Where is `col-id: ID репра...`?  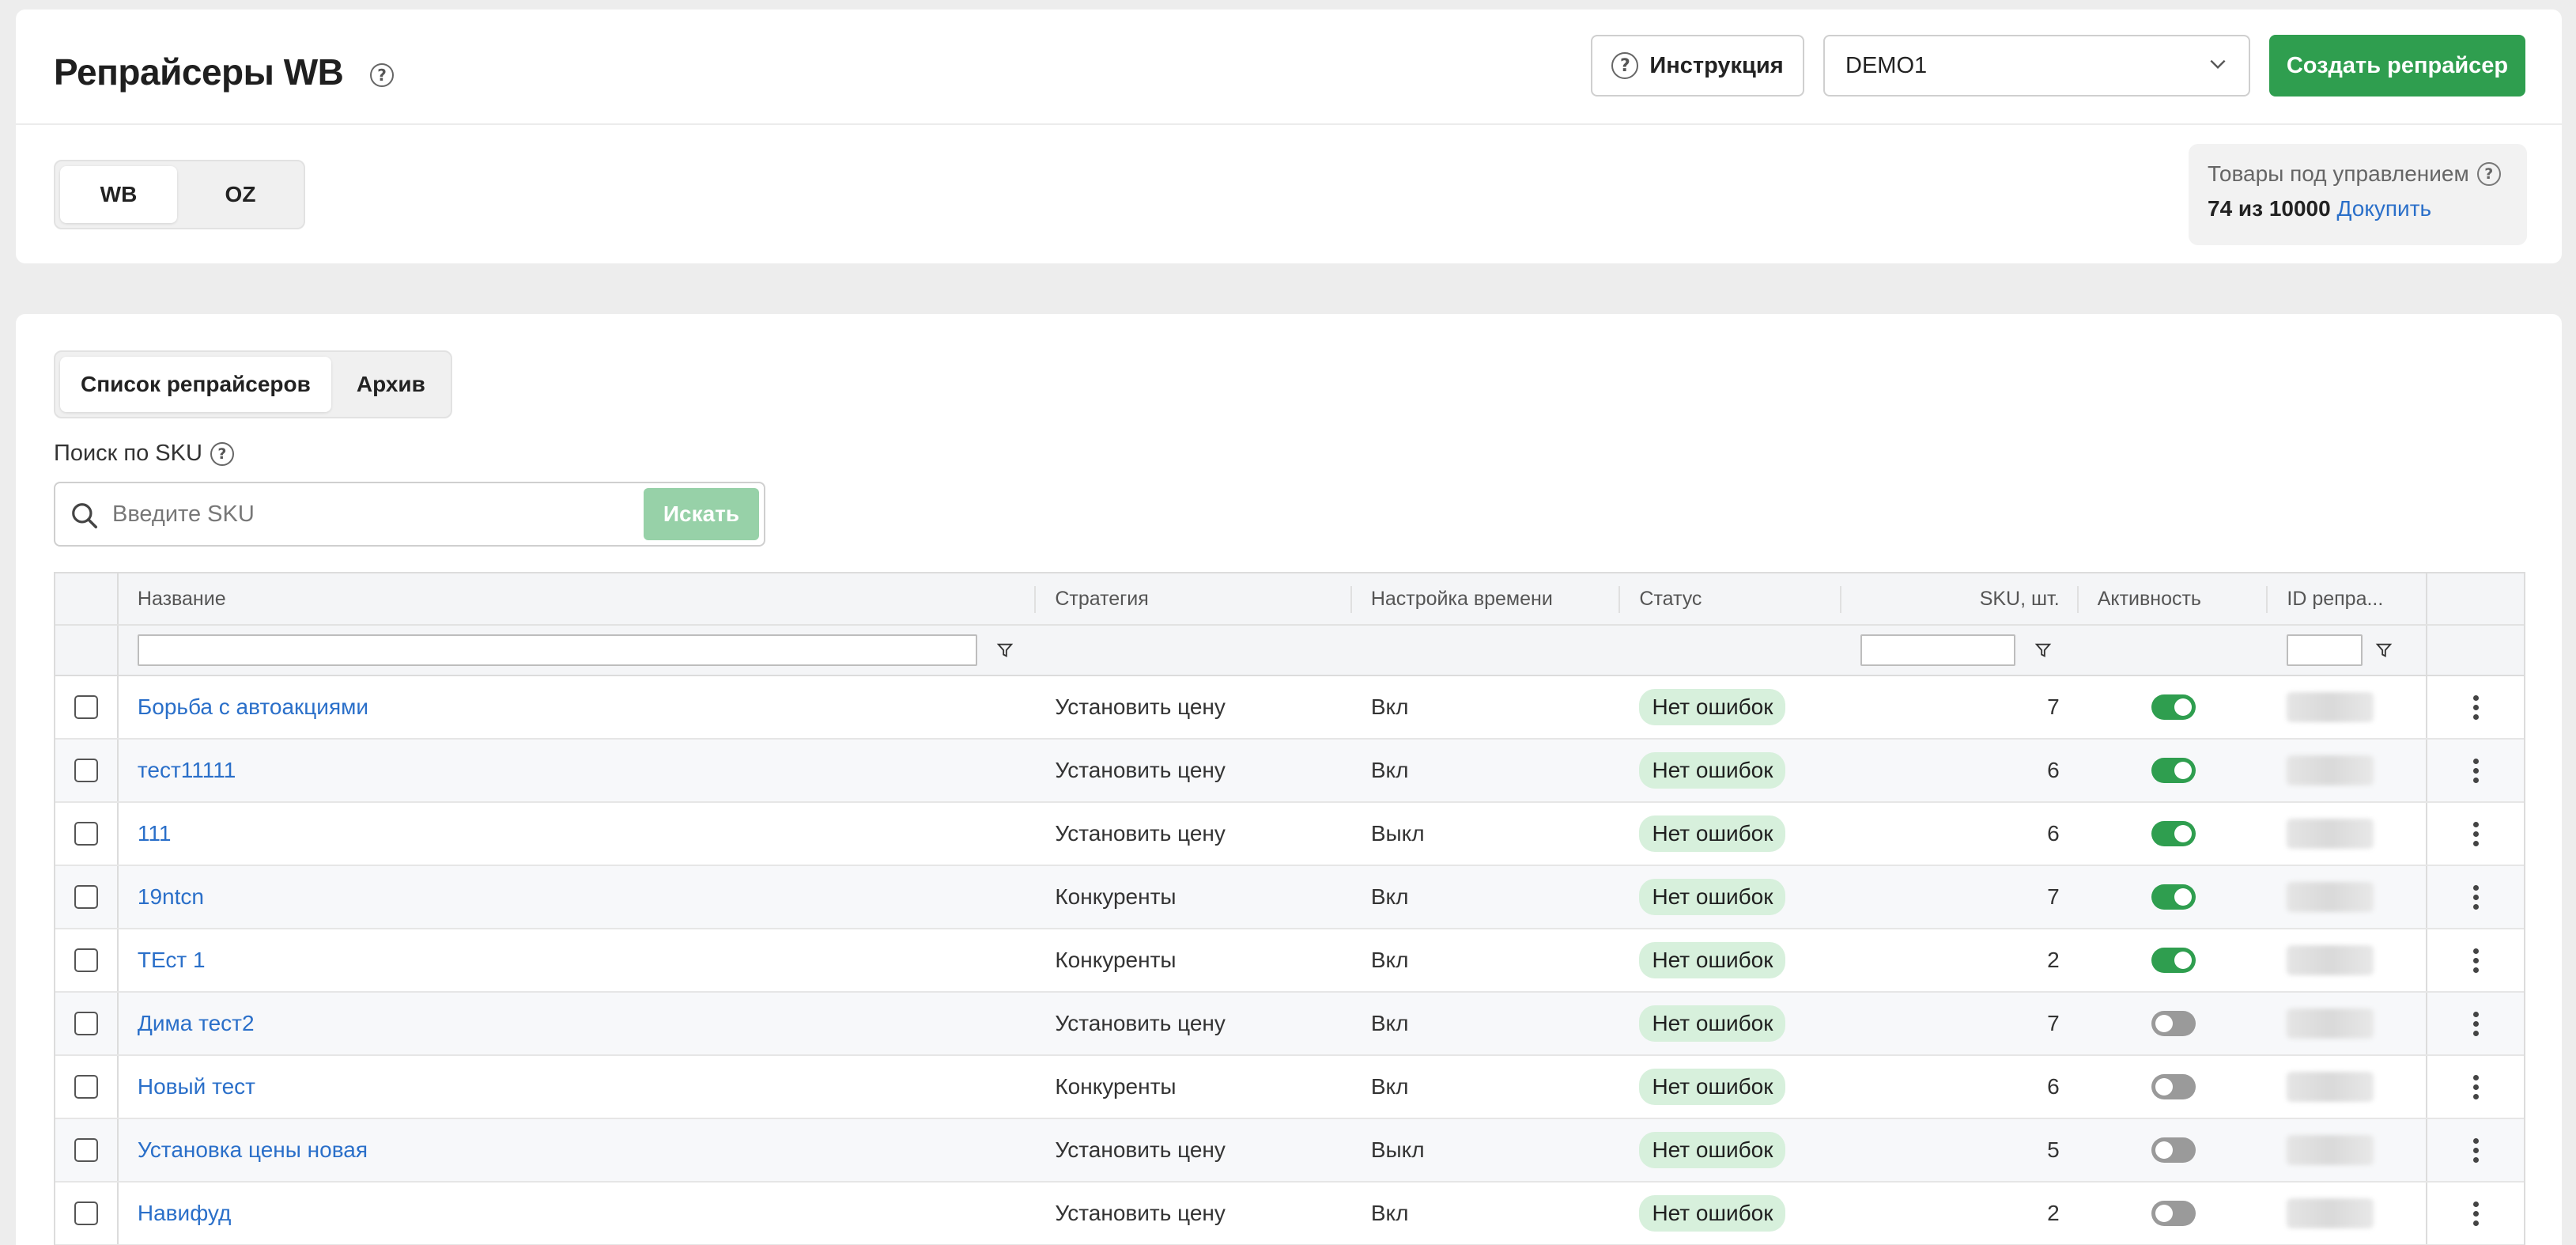 col-id: ID репра... is located at coordinates (2347, 598).